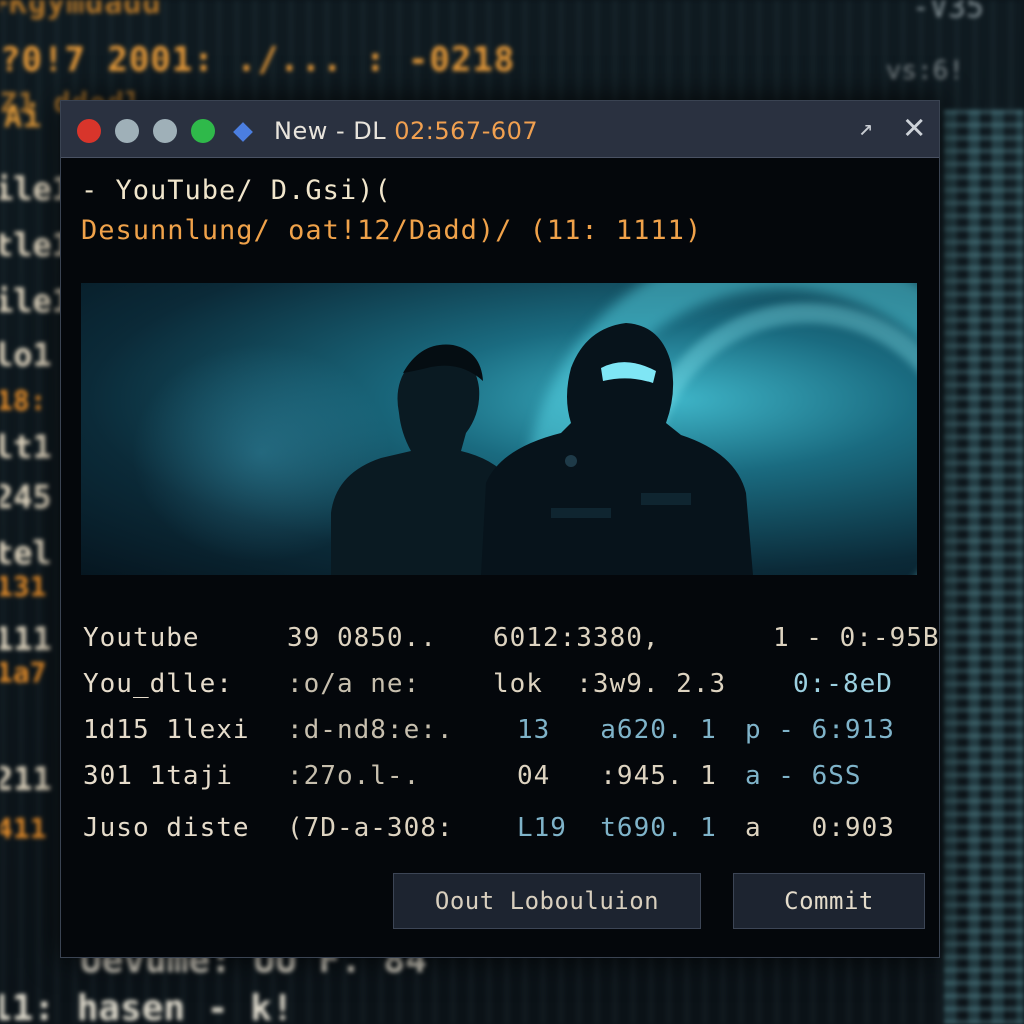 This screenshot has height=1024, width=1024. I want to click on bg-line: +Kgymdadd, so click(81, 10).